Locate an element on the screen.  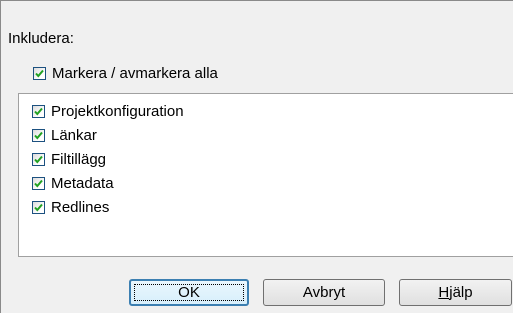
list-item-label: Länkar is located at coordinates (74, 135).